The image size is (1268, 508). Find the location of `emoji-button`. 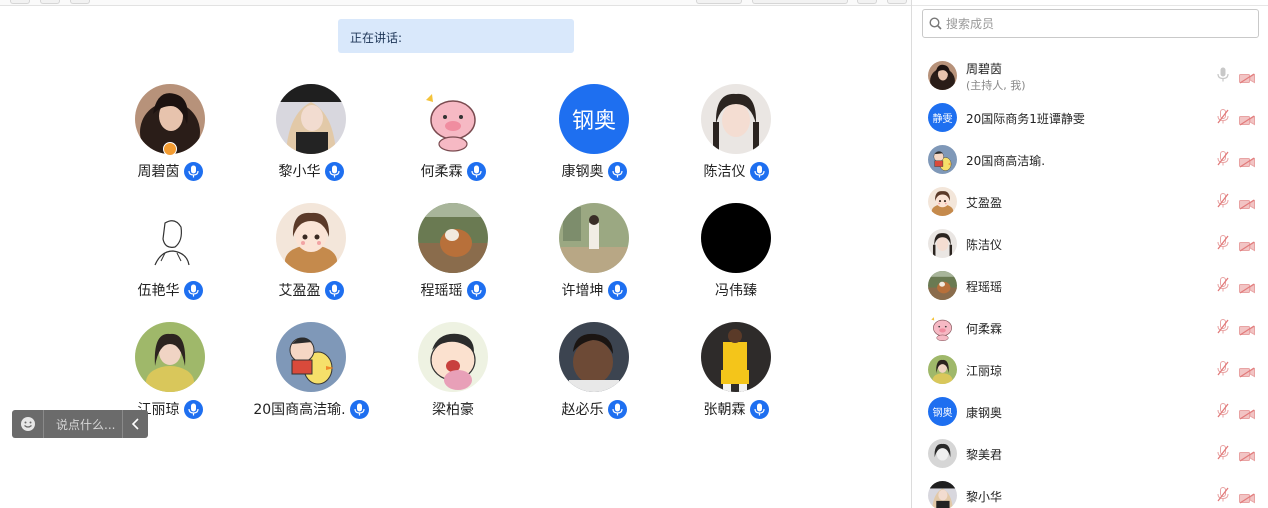

emoji-button is located at coordinates (28, 424).